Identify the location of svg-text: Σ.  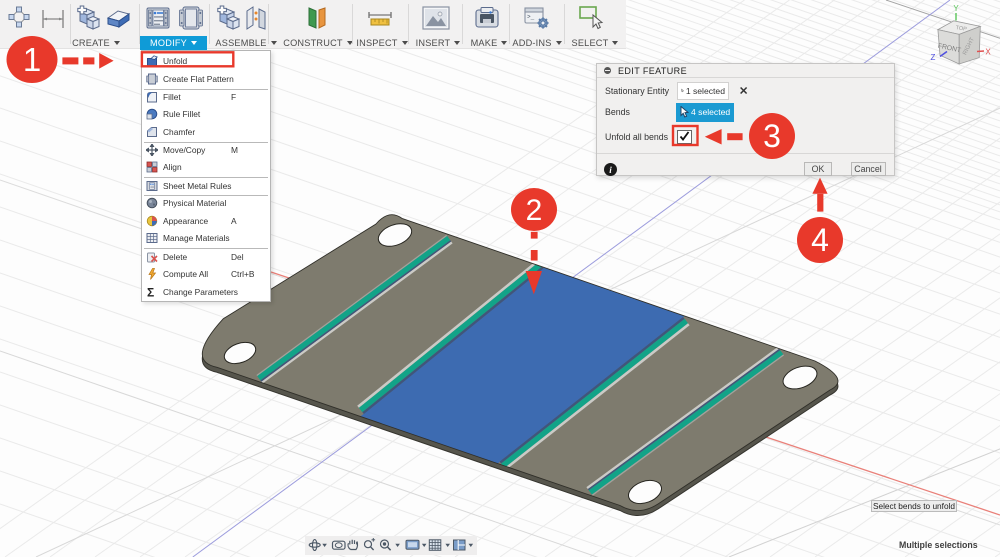
(150, 292).